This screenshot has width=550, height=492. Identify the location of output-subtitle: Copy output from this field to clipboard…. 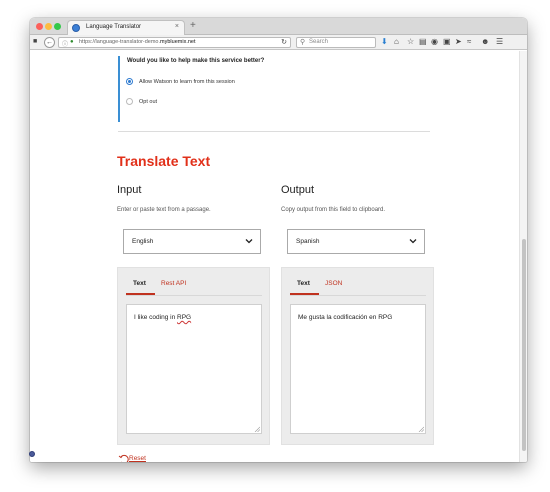
(333, 210).